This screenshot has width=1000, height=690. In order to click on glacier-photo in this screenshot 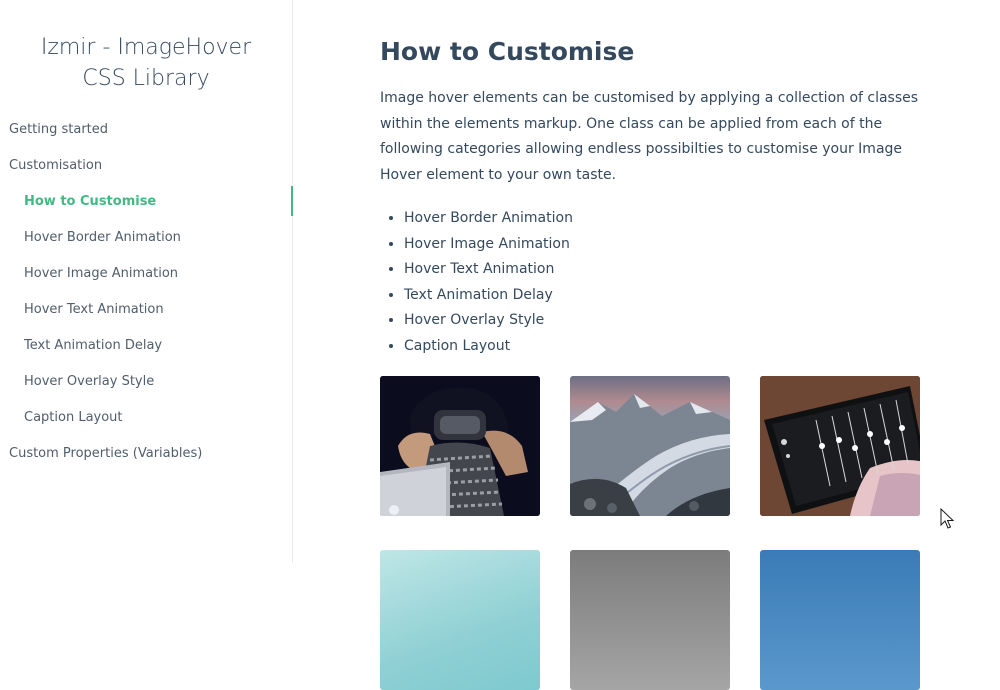, I will do `click(650, 455)`.